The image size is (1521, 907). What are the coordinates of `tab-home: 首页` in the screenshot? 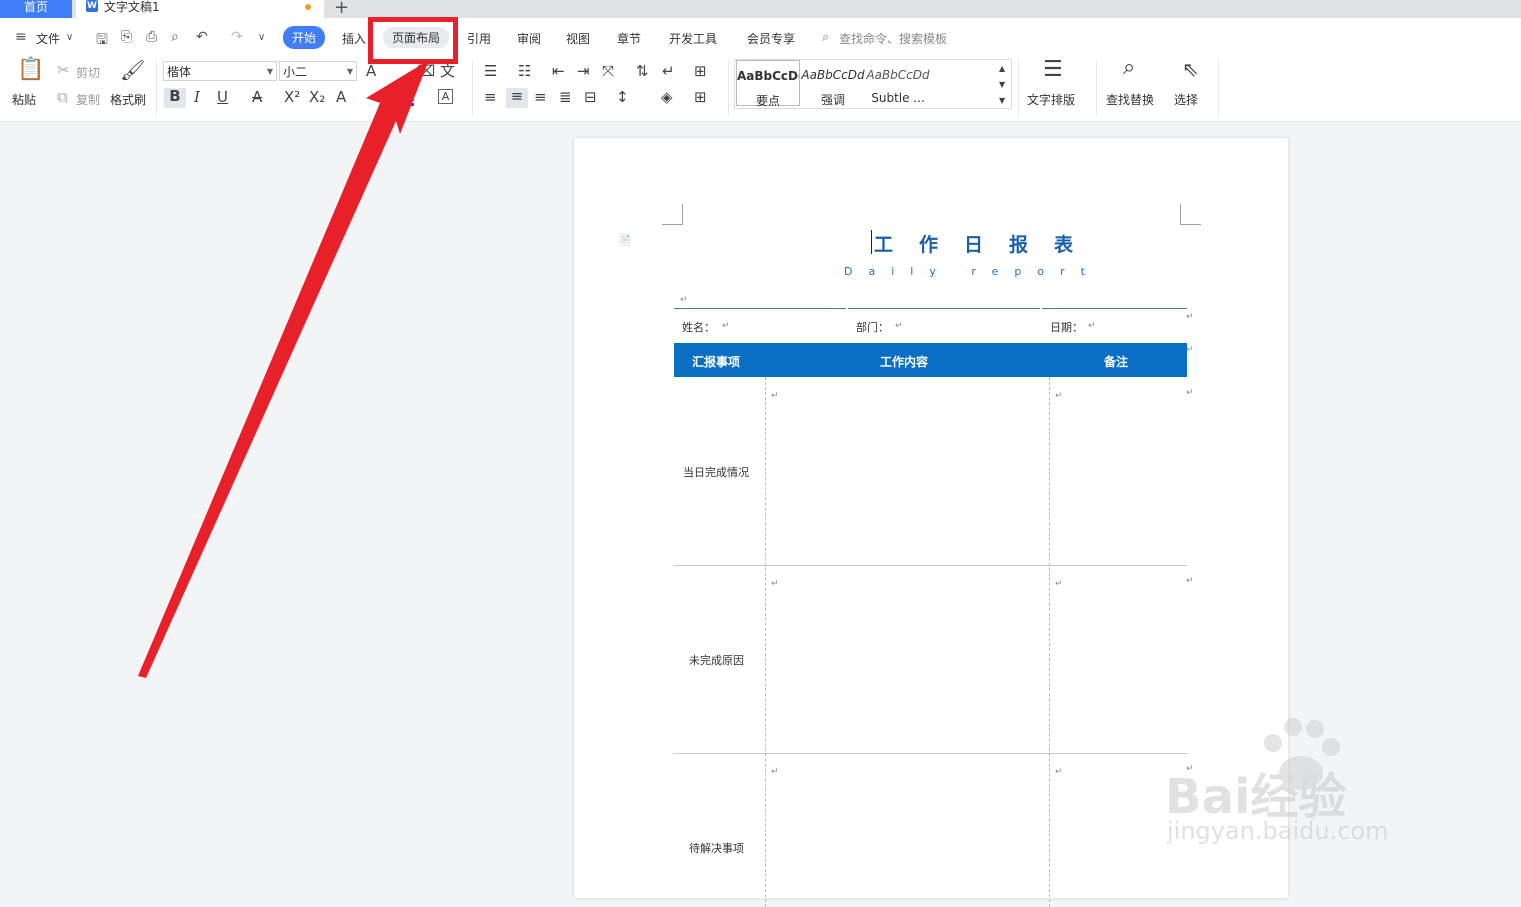 It's located at (36, 9).